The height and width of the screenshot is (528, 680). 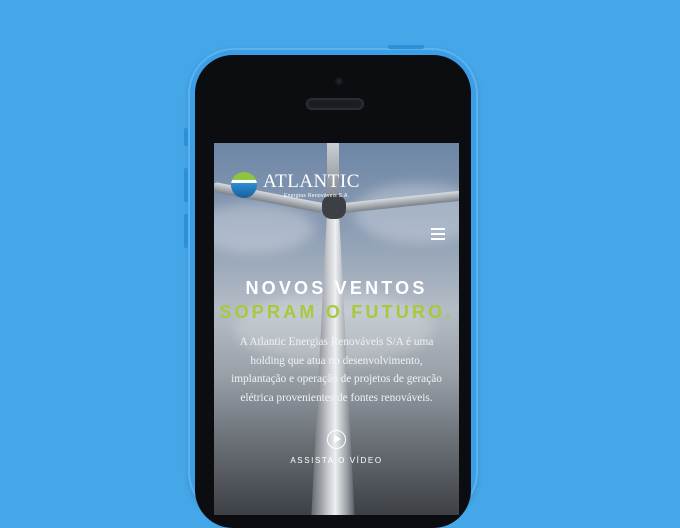 I want to click on atlantic-logo-mark, so click(x=244, y=185).